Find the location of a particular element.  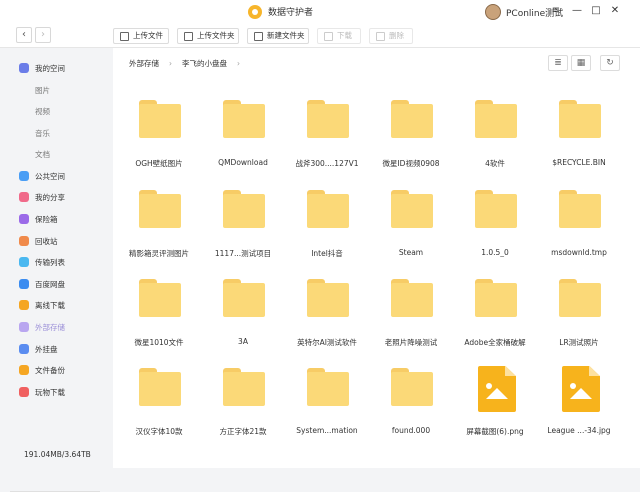

sidebar-item: 离线下载 is located at coordinates (53, 305).